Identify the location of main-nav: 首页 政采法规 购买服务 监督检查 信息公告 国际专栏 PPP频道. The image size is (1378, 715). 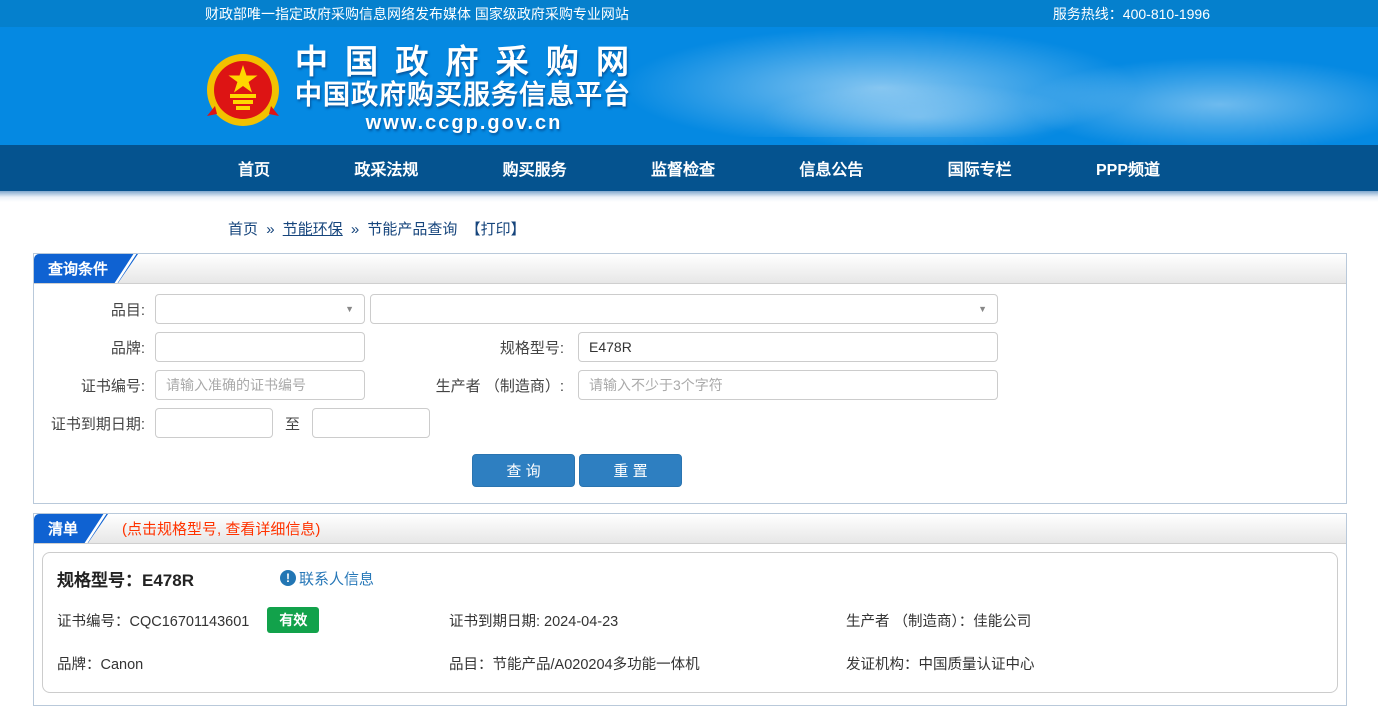
(689, 168).